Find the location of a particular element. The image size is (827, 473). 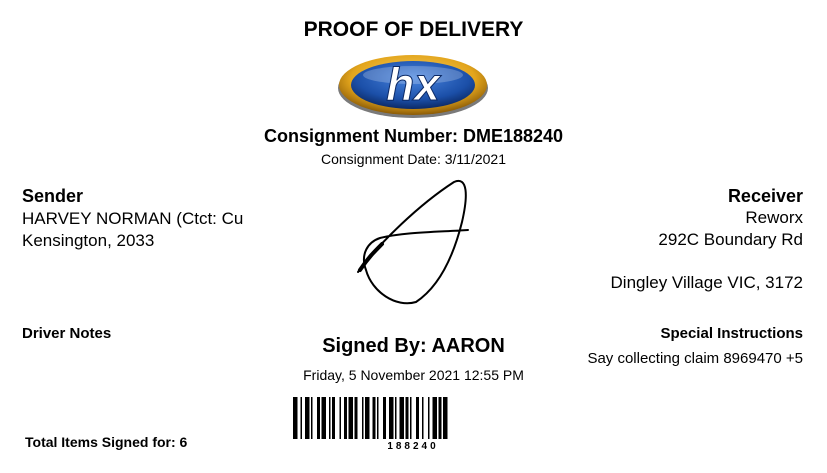

logo-text: hx is located at coordinates (414, 84).